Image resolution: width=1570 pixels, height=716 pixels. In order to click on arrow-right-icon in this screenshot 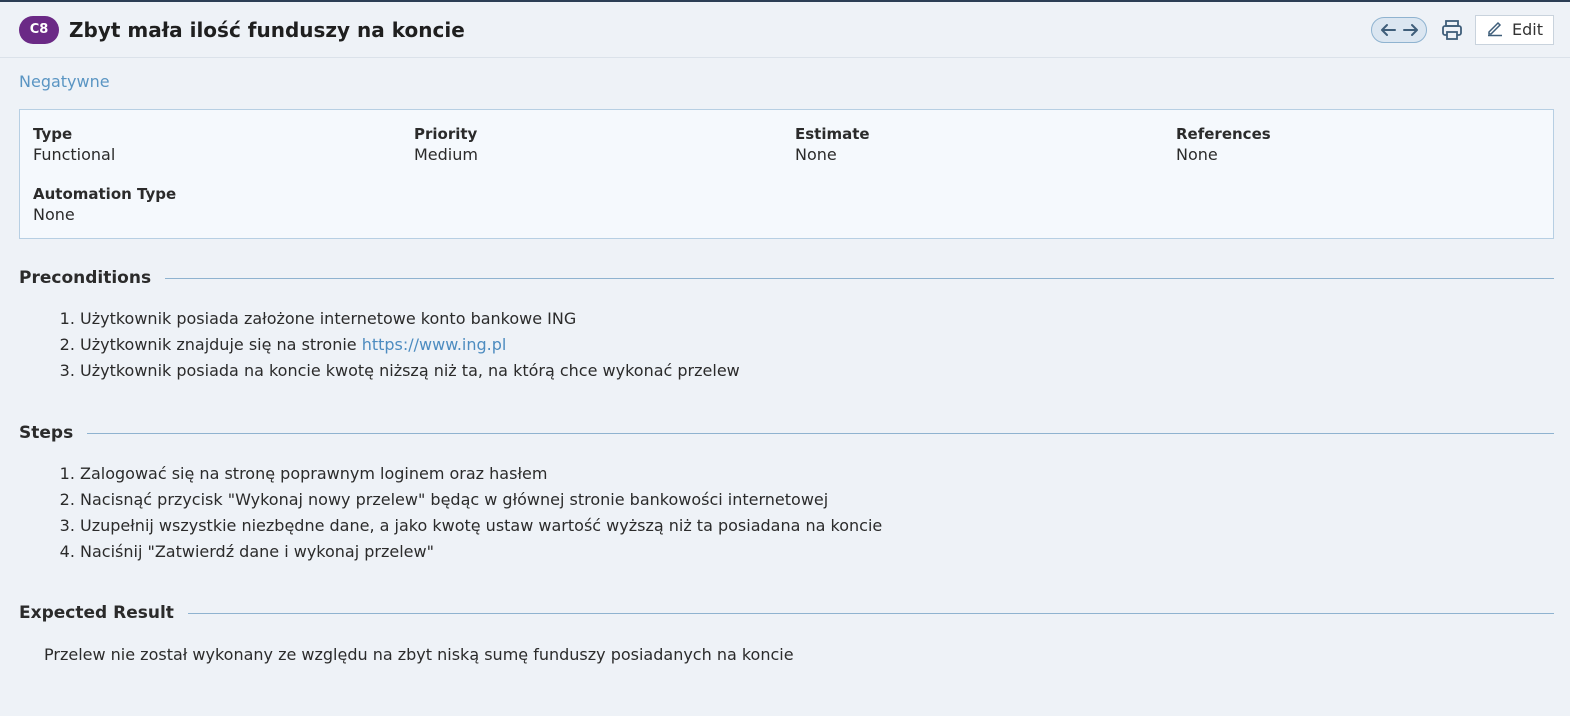, I will do `click(1411, 30)`.